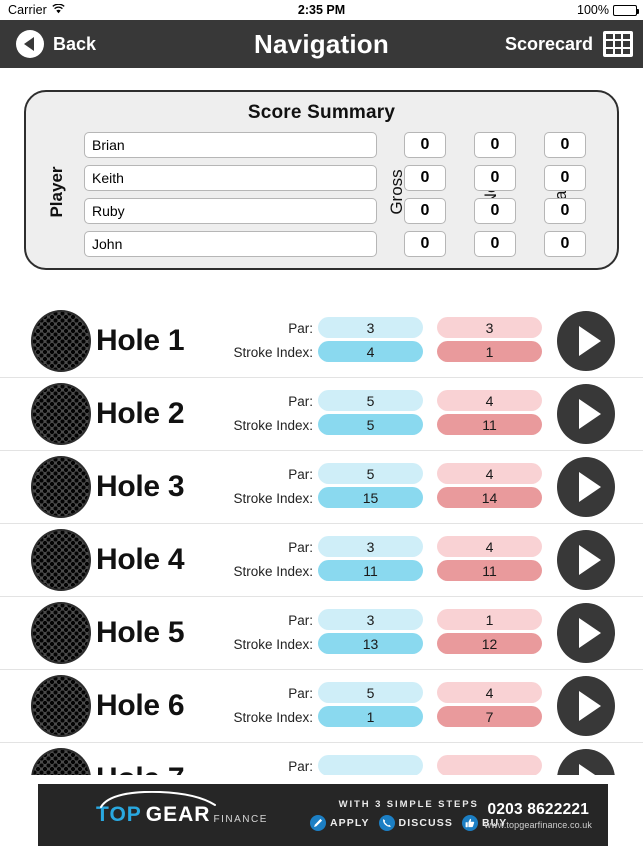  I want to click on thumbs-up-icon, so click(469, 823).